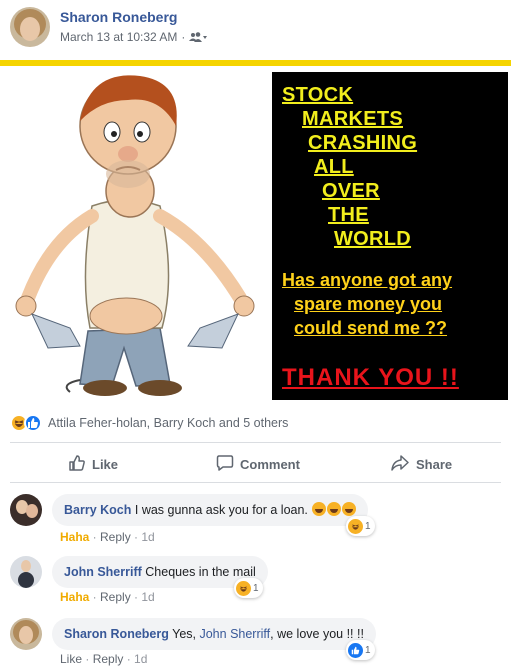 This screenshot has width=511, height=671. What do you see at coordinates (255, 30) in the screenshot?
I see `post-header: Sharon Roneberg March 13 at 10:32 AM ·` at bounding box center [255, 30].